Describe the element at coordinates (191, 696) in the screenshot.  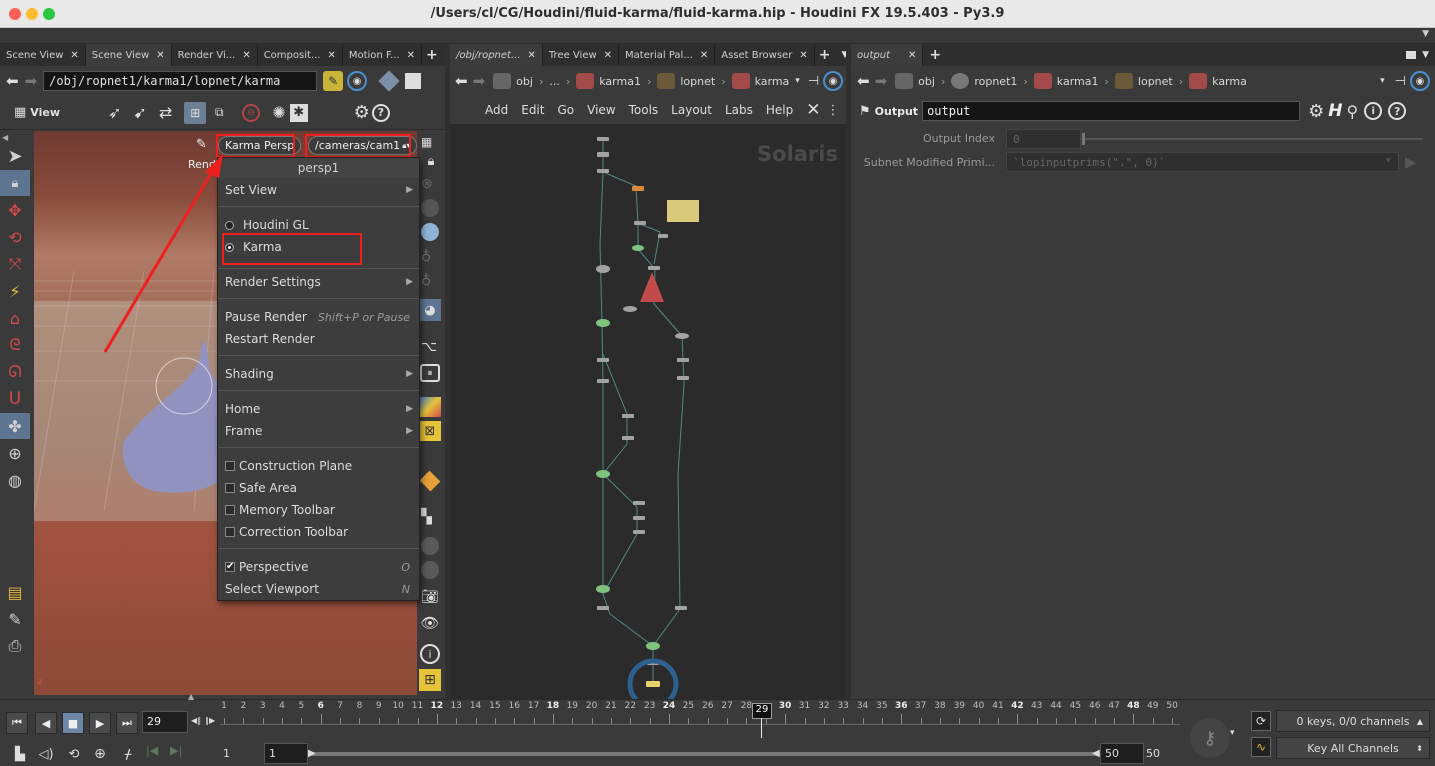
I see `expand-up-icon: ▲` at that location.